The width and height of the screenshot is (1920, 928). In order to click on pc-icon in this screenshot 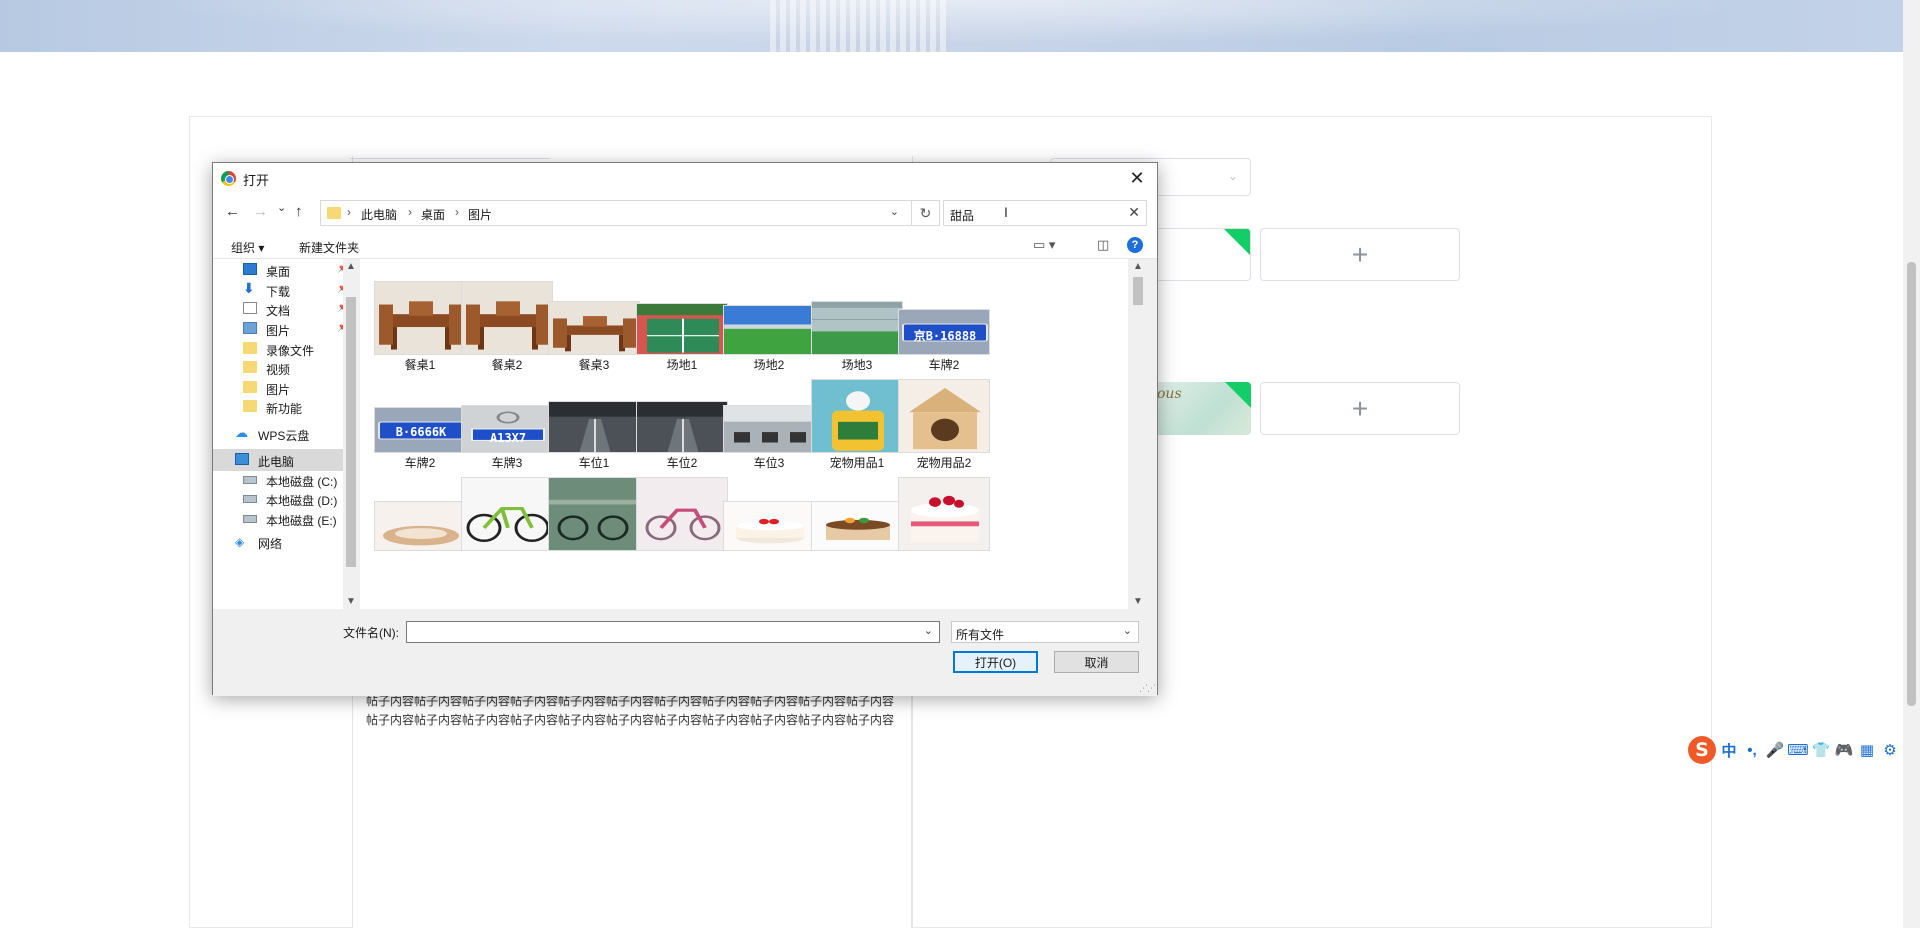, I will do `click(242, 459)`.